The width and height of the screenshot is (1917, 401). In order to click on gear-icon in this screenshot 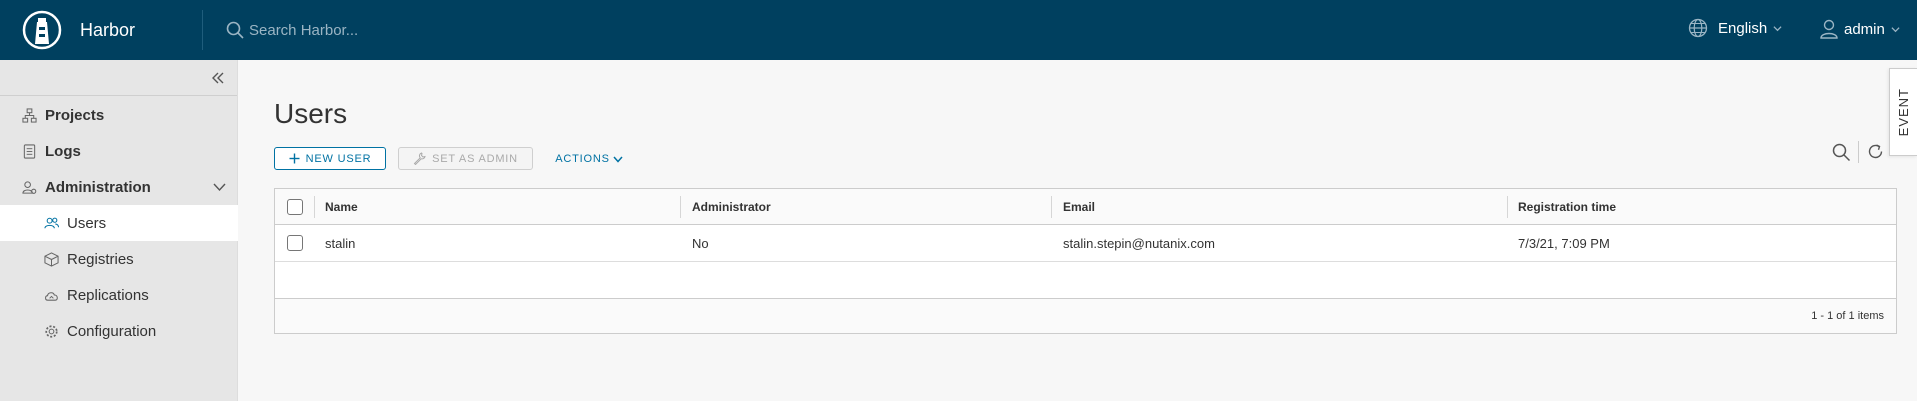, I will do `click(51, 331)`.